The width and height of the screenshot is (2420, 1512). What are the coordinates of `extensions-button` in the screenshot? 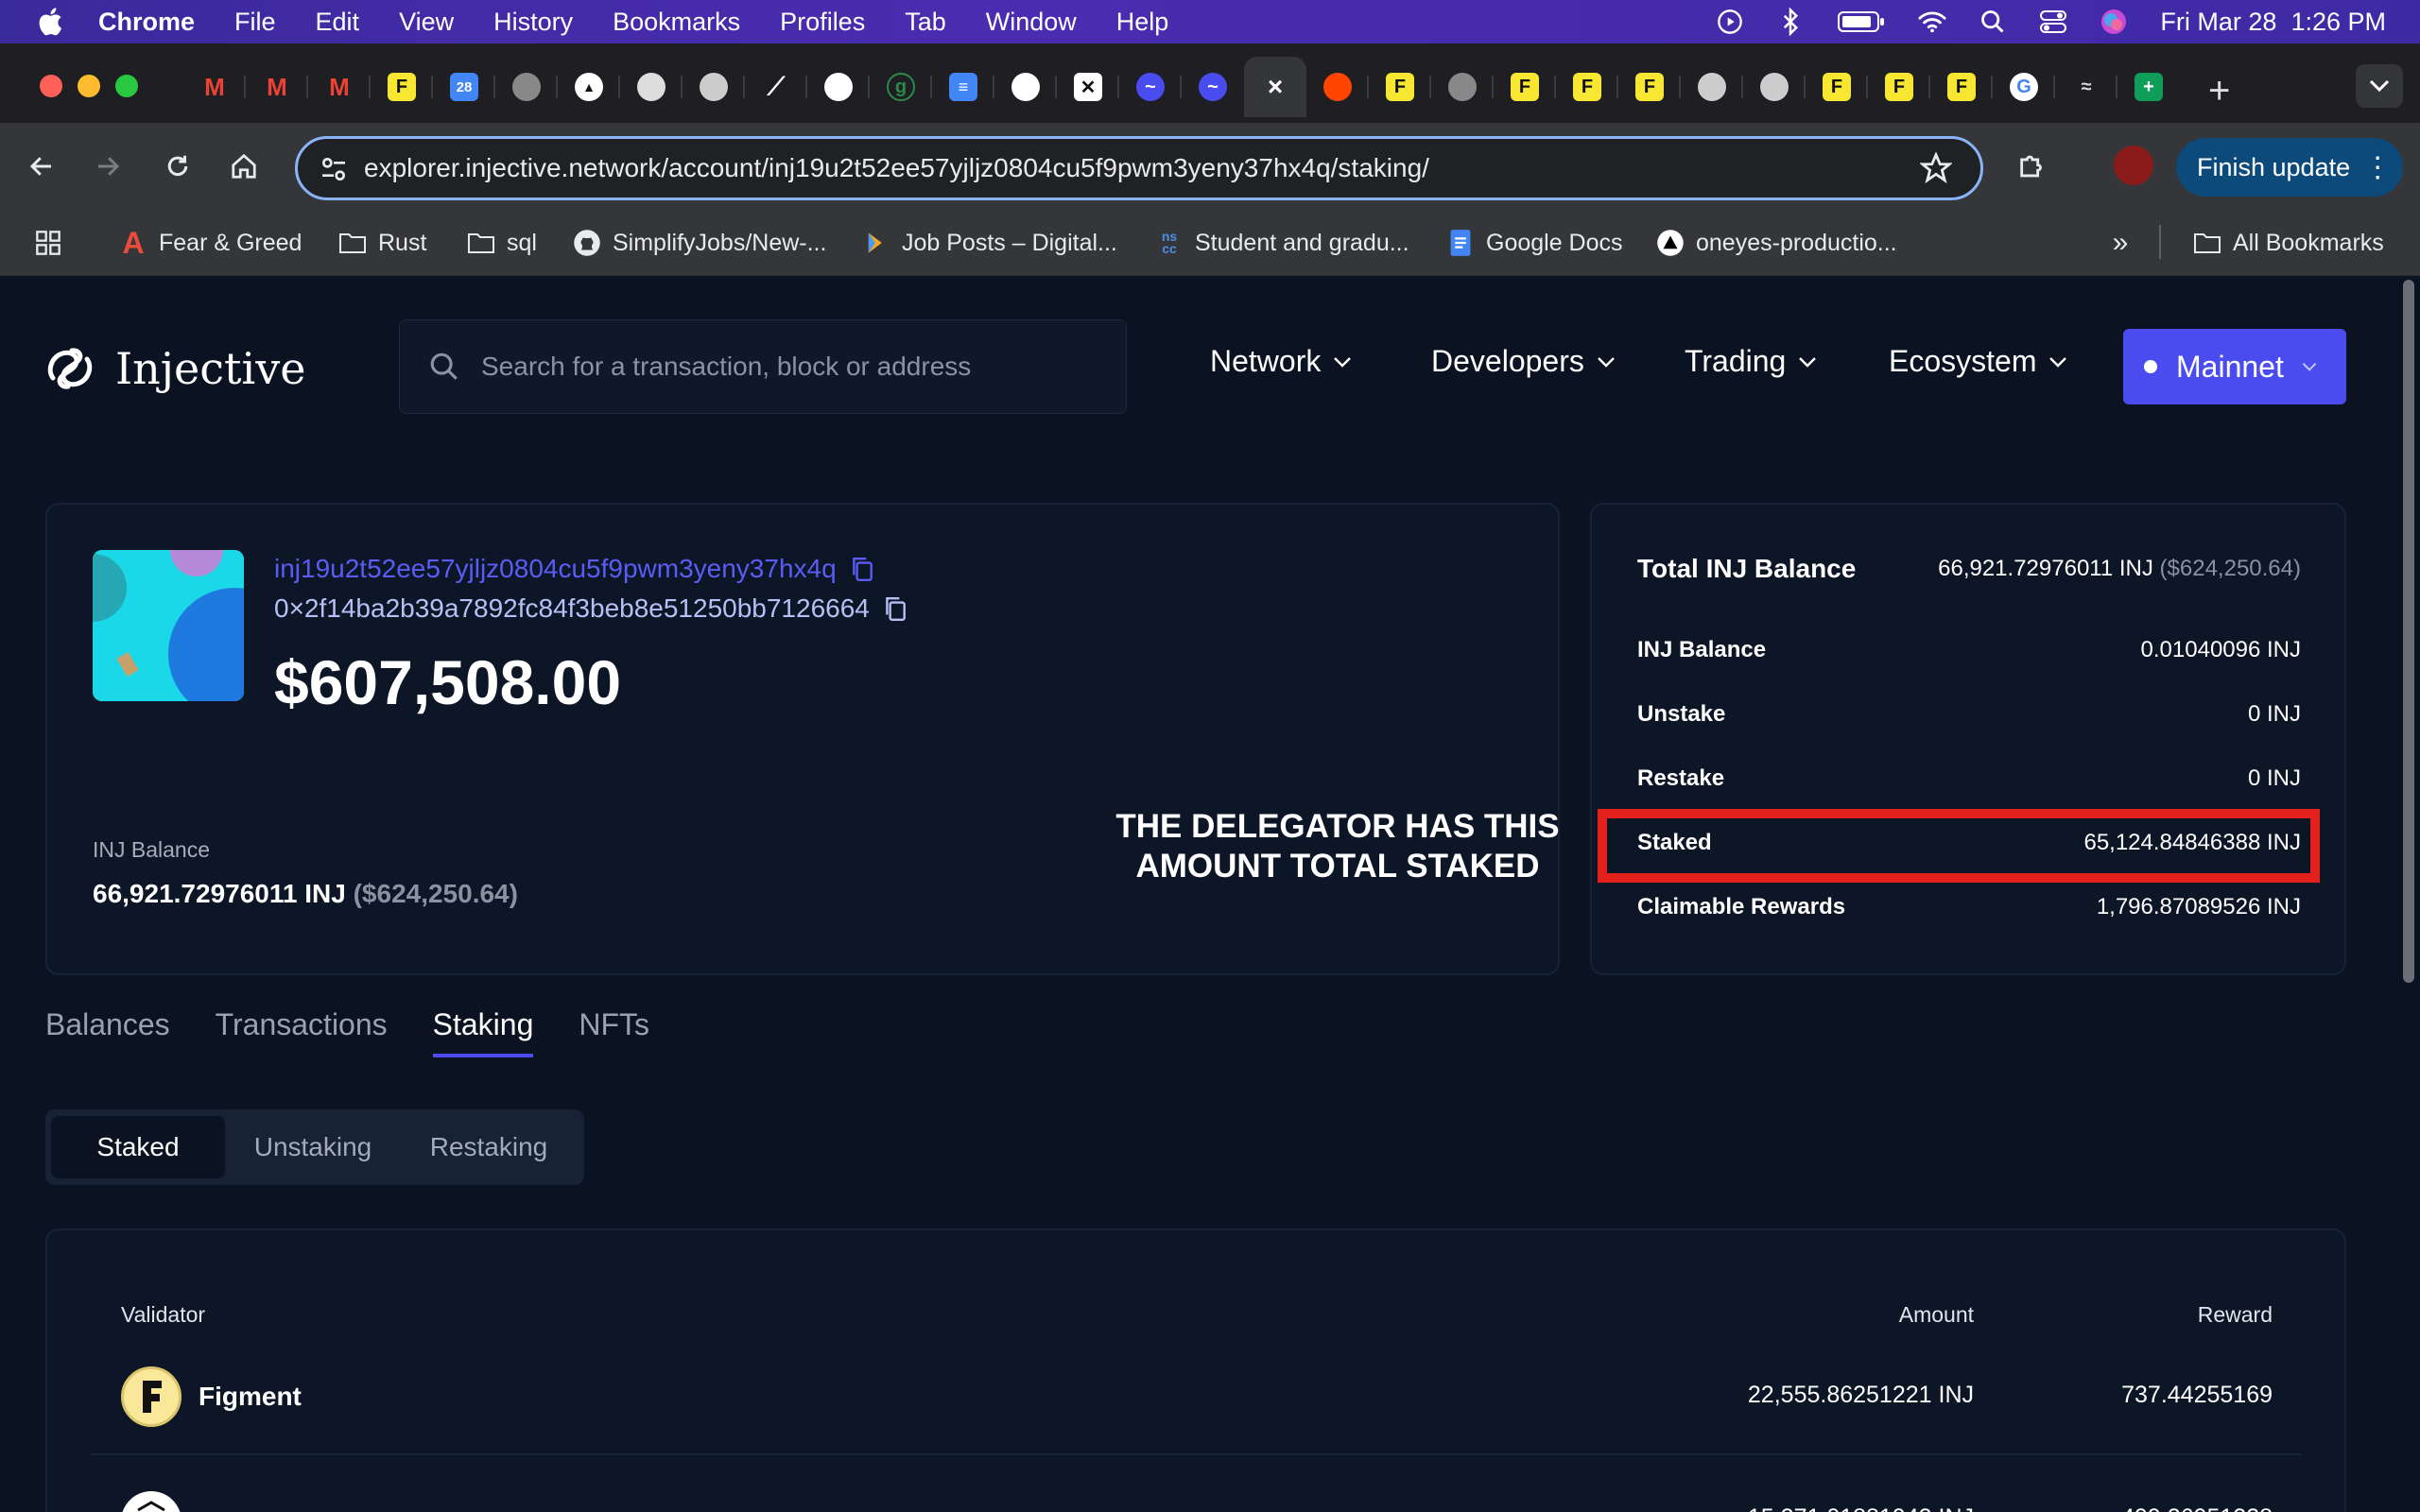 It's located at (2033, 166).